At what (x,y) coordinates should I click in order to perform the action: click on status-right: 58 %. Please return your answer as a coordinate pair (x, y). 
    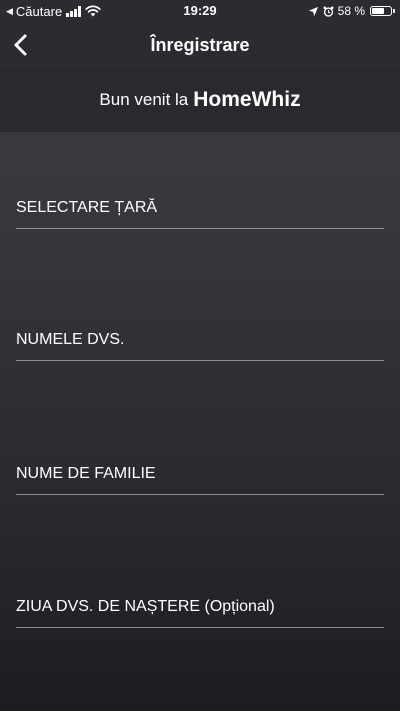
    Looking at the image, I should click on (351, 11).